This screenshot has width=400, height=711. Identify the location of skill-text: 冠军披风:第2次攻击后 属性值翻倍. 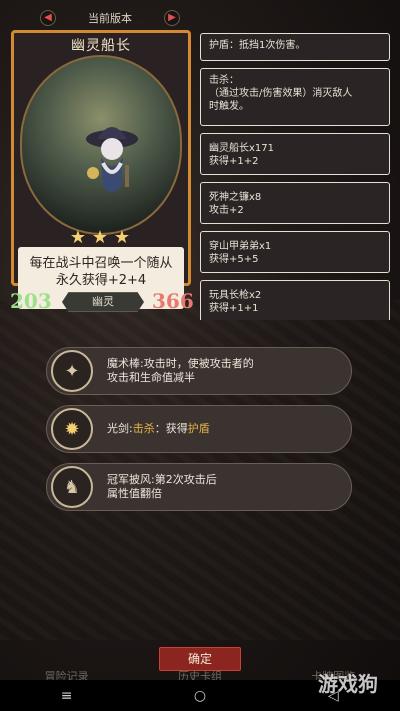
(162, 487).